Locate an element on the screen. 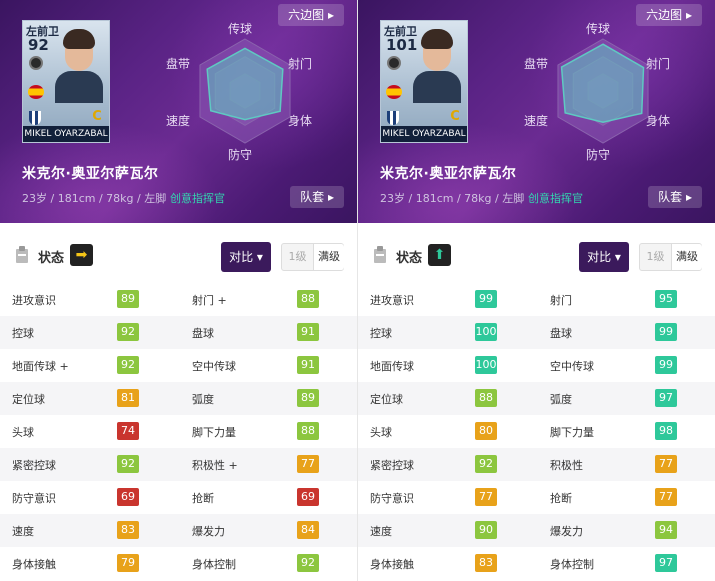  radar-svg is located at coordinates (603, 91).